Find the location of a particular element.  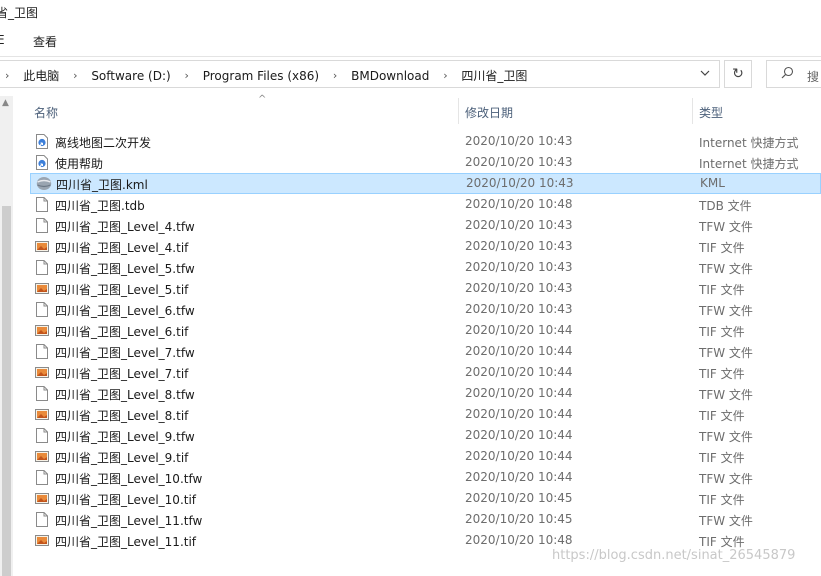

file-row: 四川省_卫图_Level_9.tif 2020/10/20 10:44 TIF 文件 is located at coordinates (425, 456).